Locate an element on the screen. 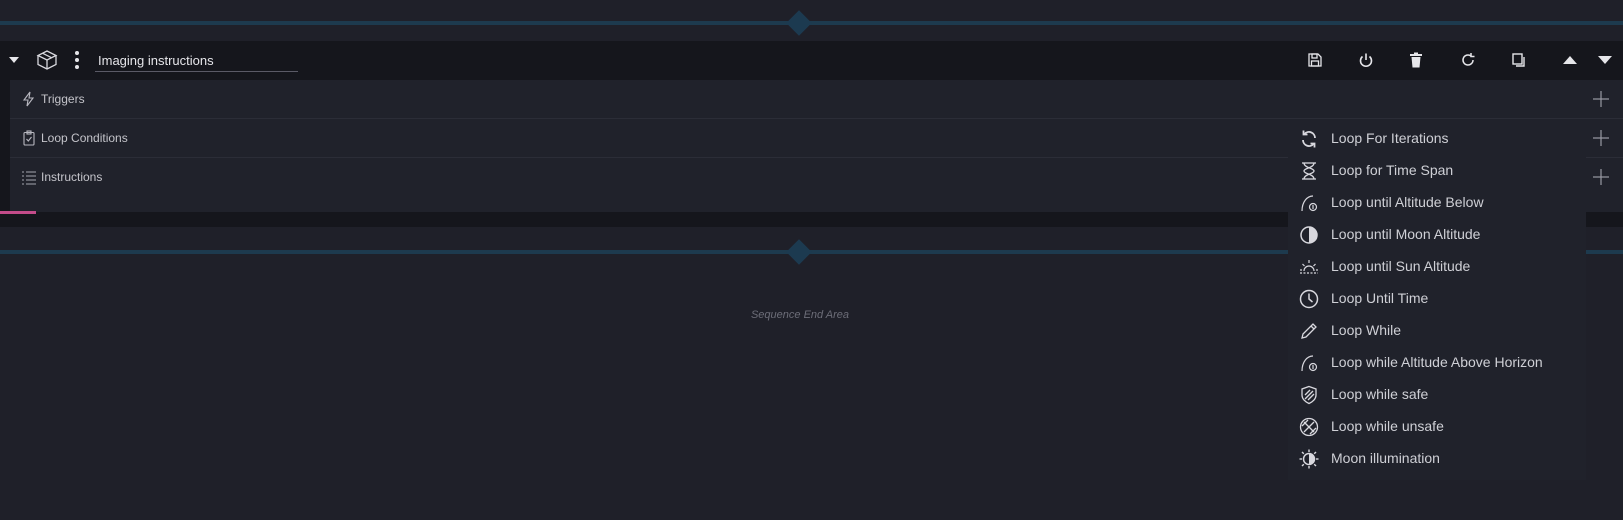  trash-icon is located at coordinates (1416, 60).